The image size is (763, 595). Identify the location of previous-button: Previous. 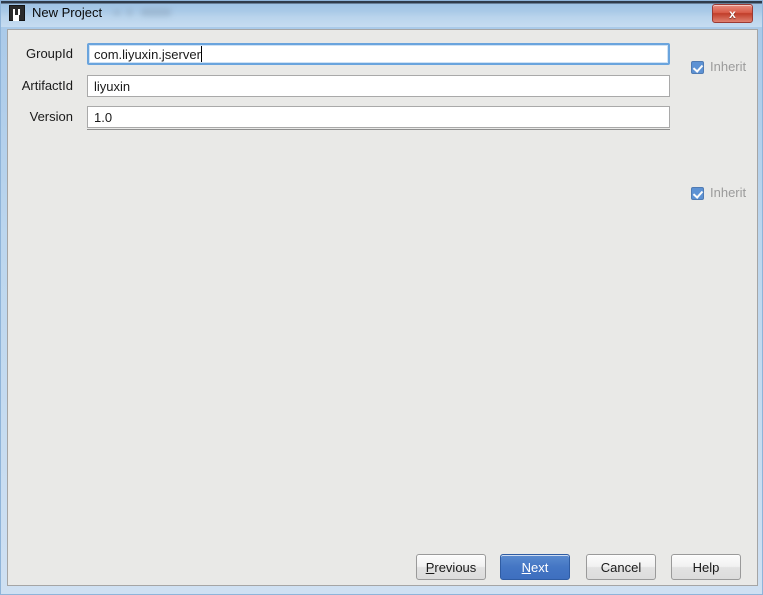
(451, 567).